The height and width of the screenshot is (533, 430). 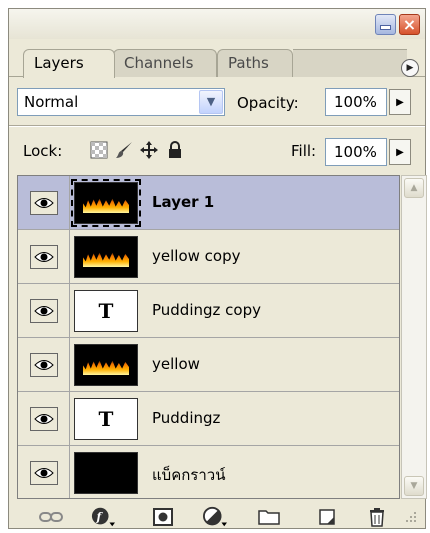 I want to click on trash-icon, so click(x=377, y=517).